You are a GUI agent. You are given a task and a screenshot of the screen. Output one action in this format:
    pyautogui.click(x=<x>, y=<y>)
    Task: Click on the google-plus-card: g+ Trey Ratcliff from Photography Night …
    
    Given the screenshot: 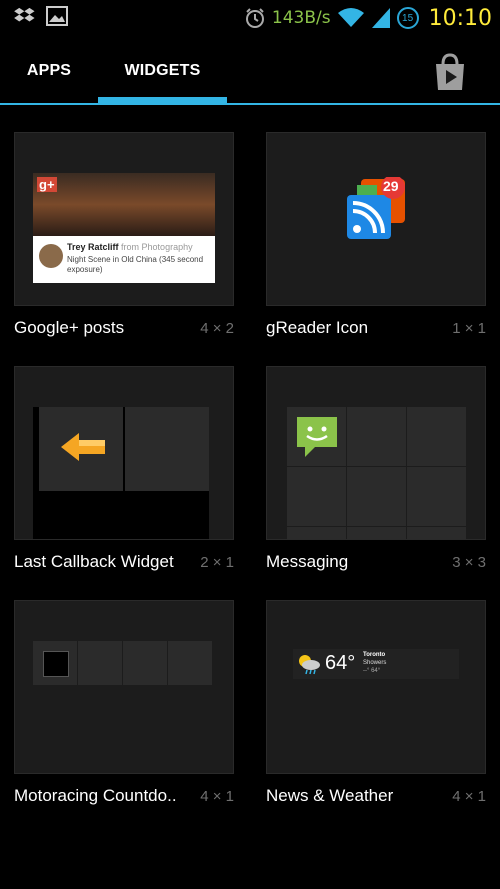 What is the action you would take?
    pyautogui.click(x=124, y=228)
    